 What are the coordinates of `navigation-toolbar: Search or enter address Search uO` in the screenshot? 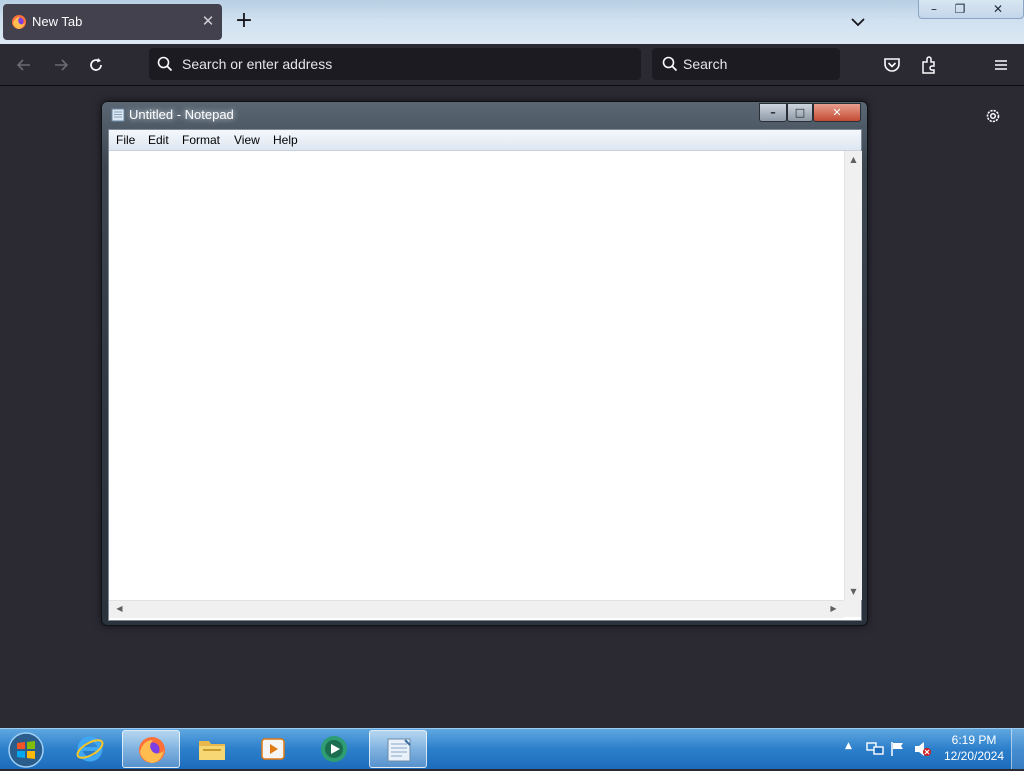 It's located at (512, 80).